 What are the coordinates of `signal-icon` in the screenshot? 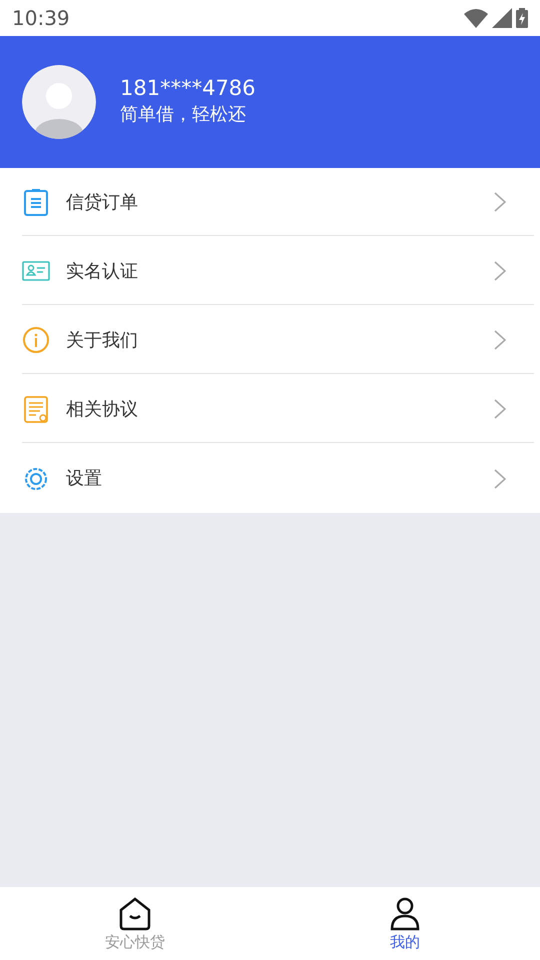 It's located at (502, 18).